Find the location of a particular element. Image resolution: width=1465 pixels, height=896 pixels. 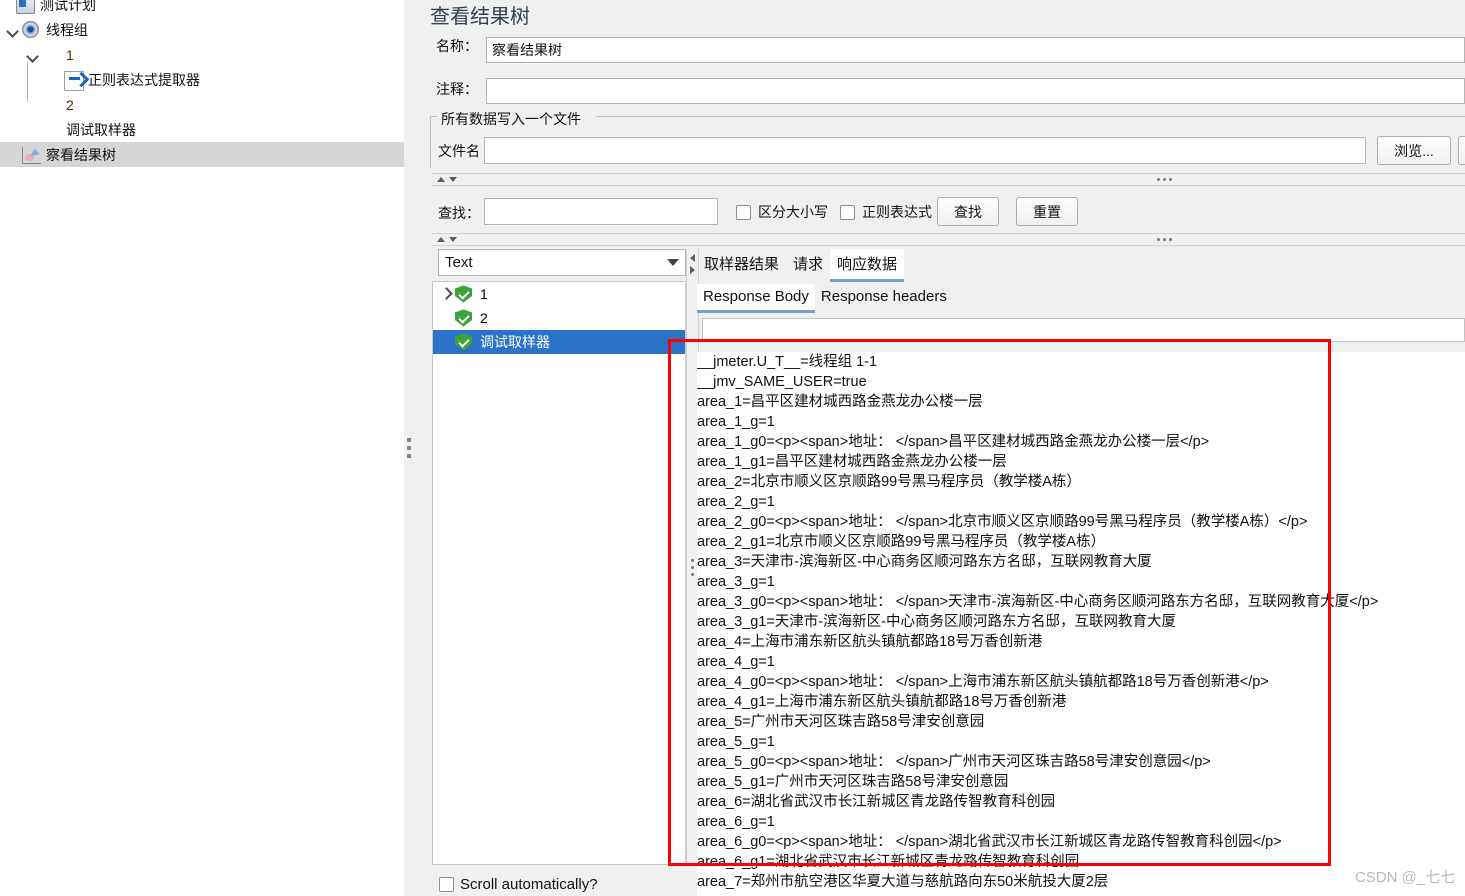

tree-item-2: 1 is located at coordinates (202, 54).